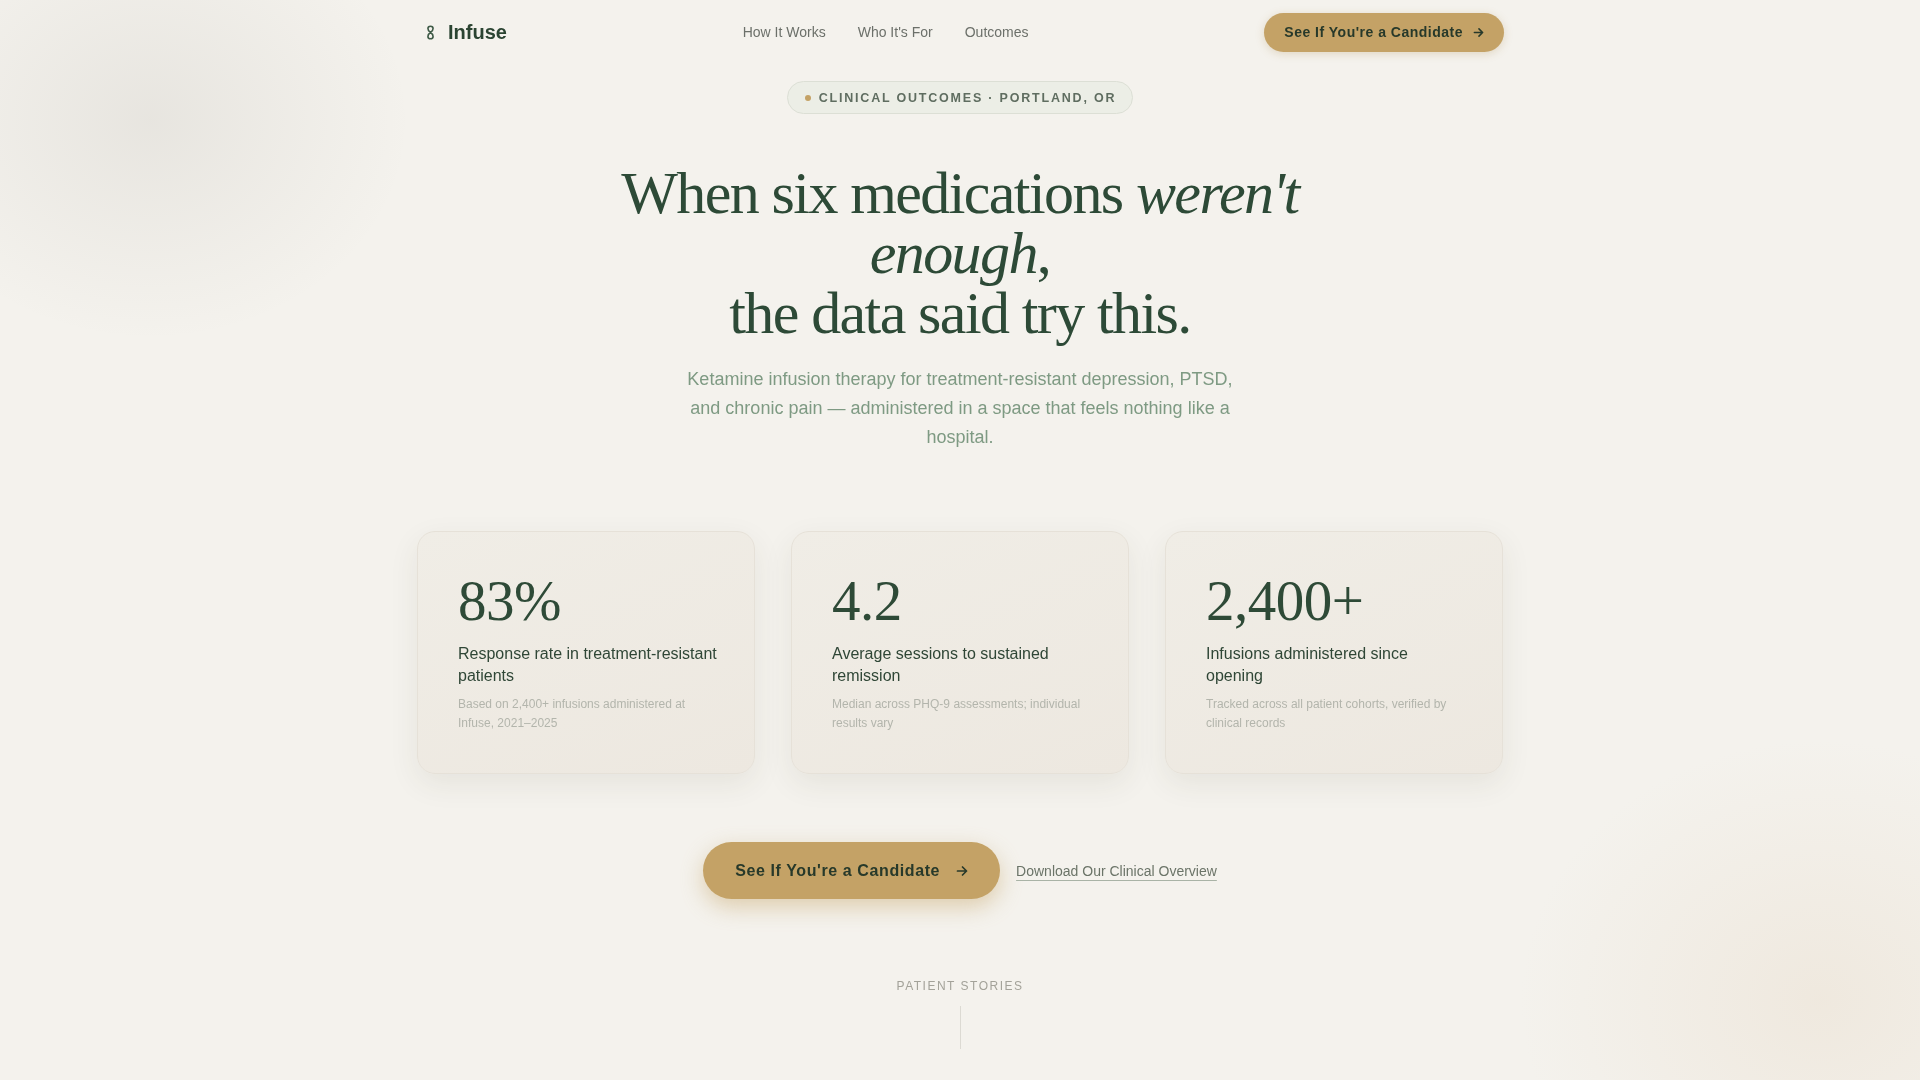  What do you see at coordinates (895, 32) in the screenshot?
I see `nav-link: Who It's For` at bounding box center [895, 32].